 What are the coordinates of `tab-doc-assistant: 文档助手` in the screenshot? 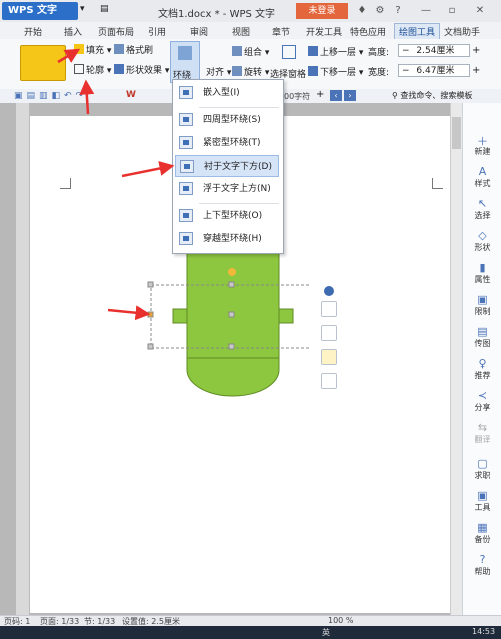 It's located at (462, 31).